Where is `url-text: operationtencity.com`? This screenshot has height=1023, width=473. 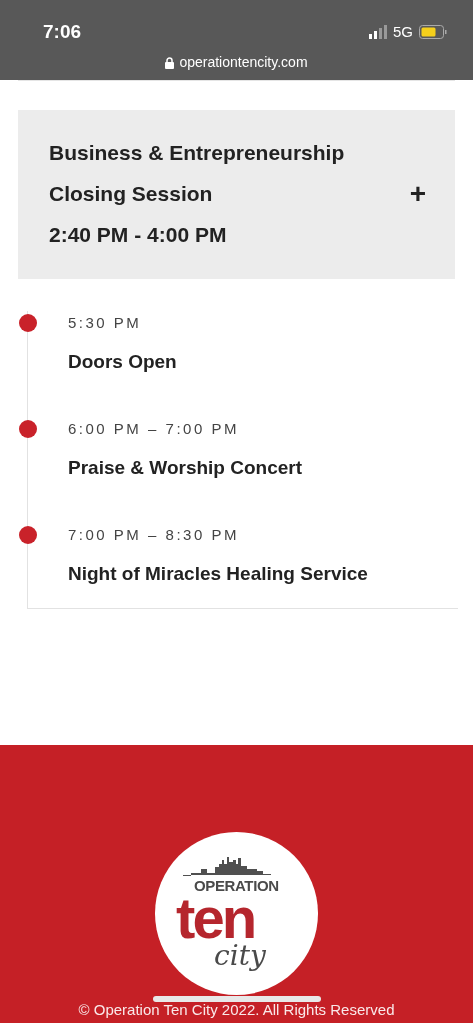
url-text: operationtencity.com is located at coordinates (243, 62).